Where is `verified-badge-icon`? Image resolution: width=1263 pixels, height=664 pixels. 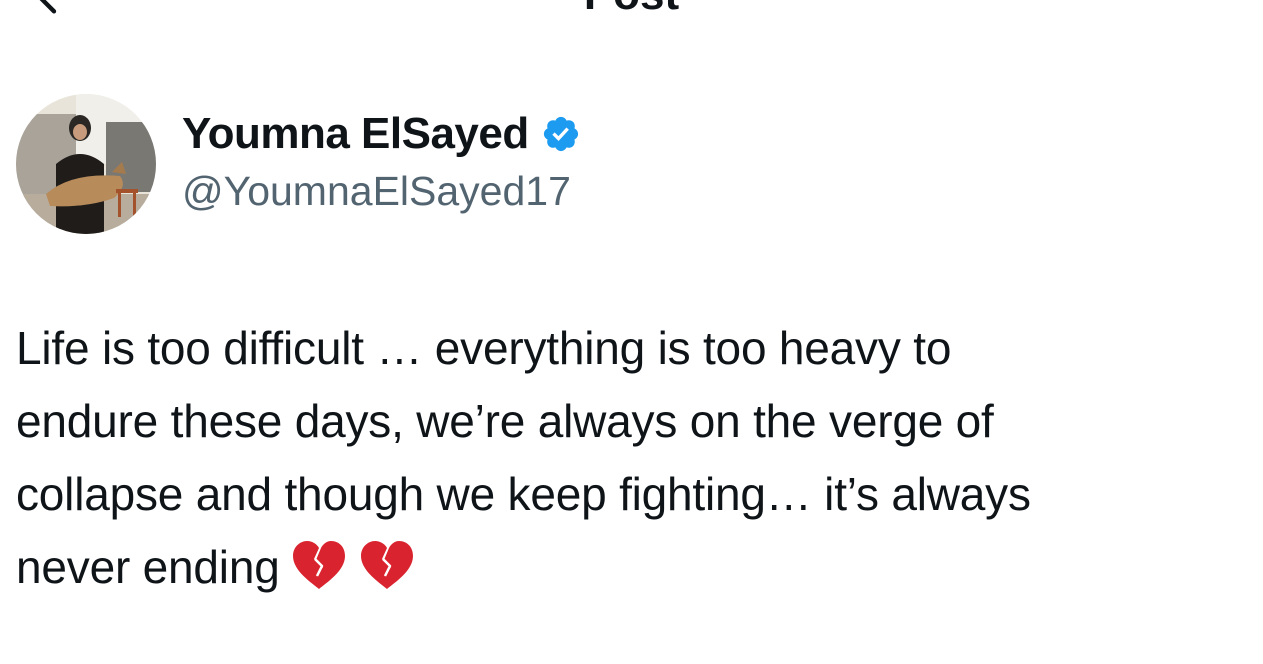
verified-badge-icon is located at coordinates (561, 134).